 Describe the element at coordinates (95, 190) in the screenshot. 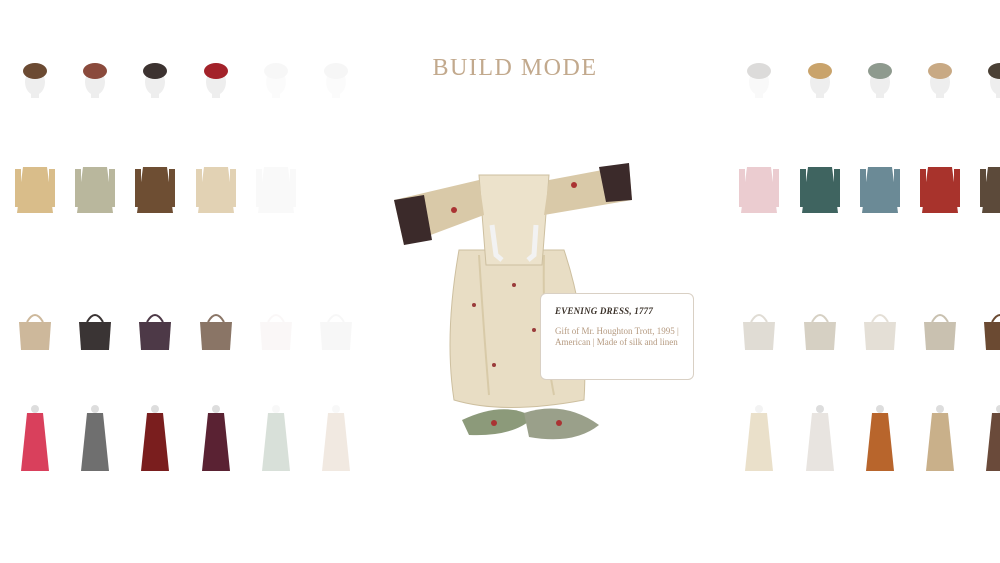

I see `thumbnail-sage-jacket` at that location.